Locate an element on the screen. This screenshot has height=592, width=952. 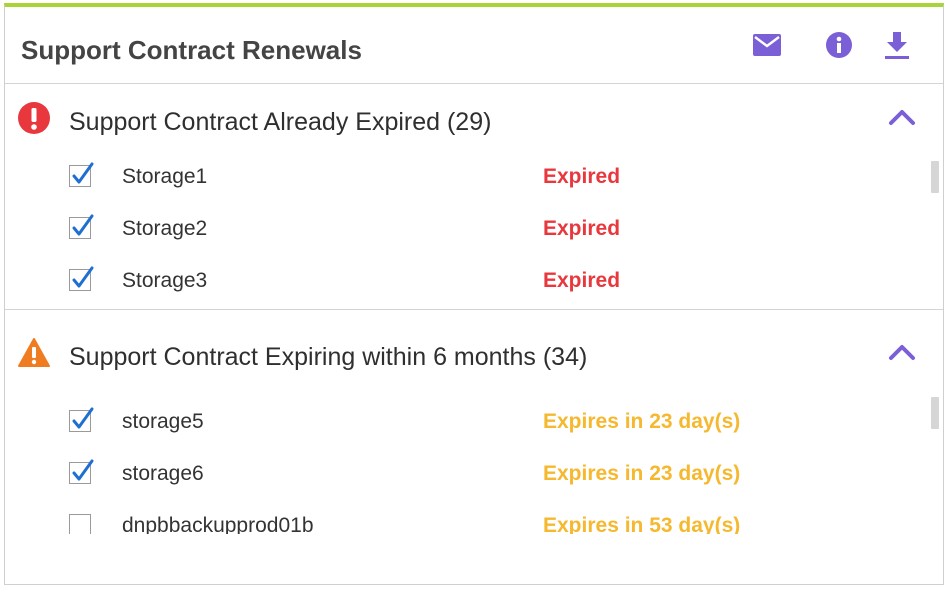
row-name: storage5 is located at coordinates (163, 421).